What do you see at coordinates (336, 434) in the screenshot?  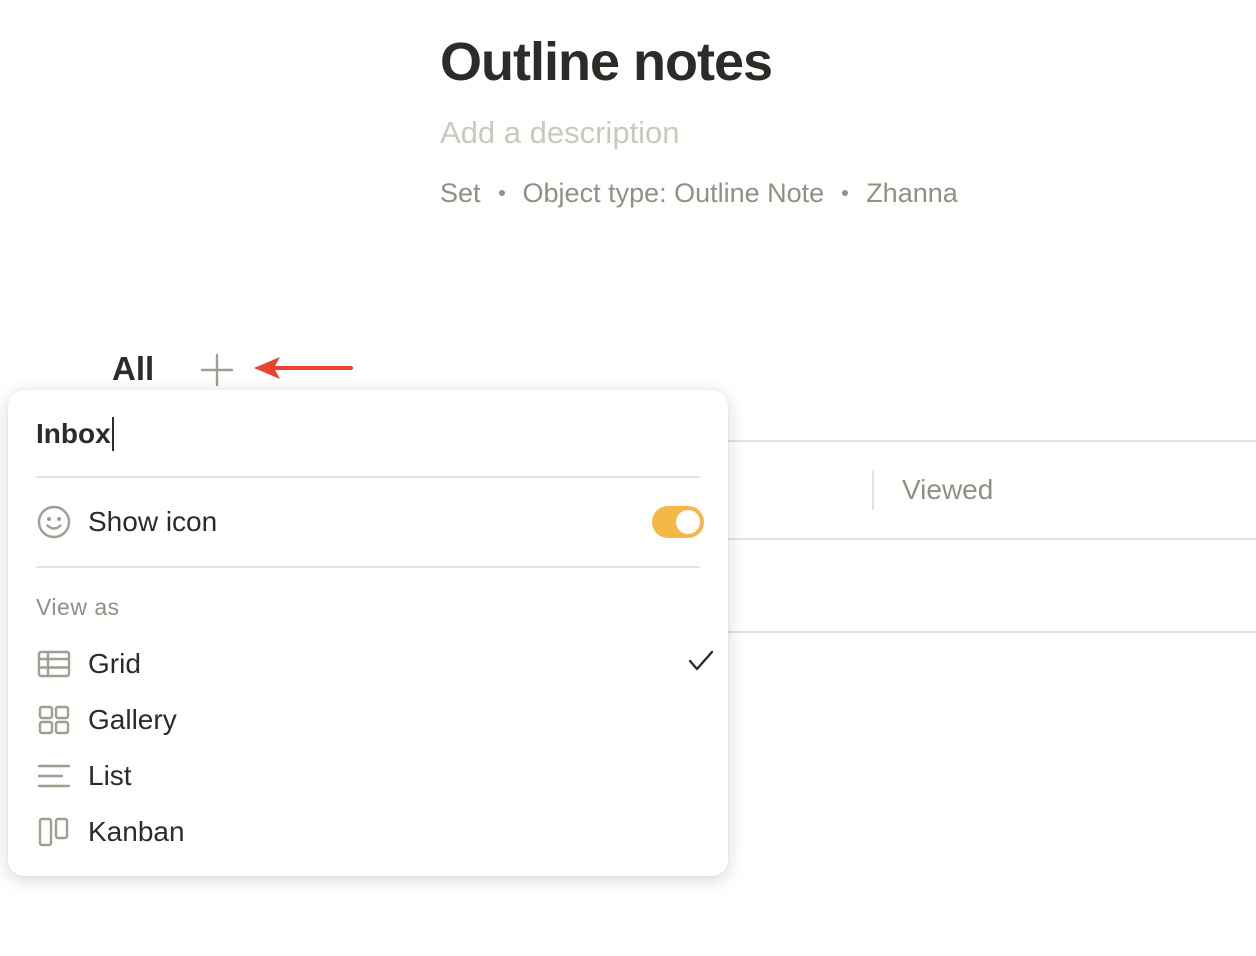 I see `view-name-input: Inbox` at bounding box center [336, 434].